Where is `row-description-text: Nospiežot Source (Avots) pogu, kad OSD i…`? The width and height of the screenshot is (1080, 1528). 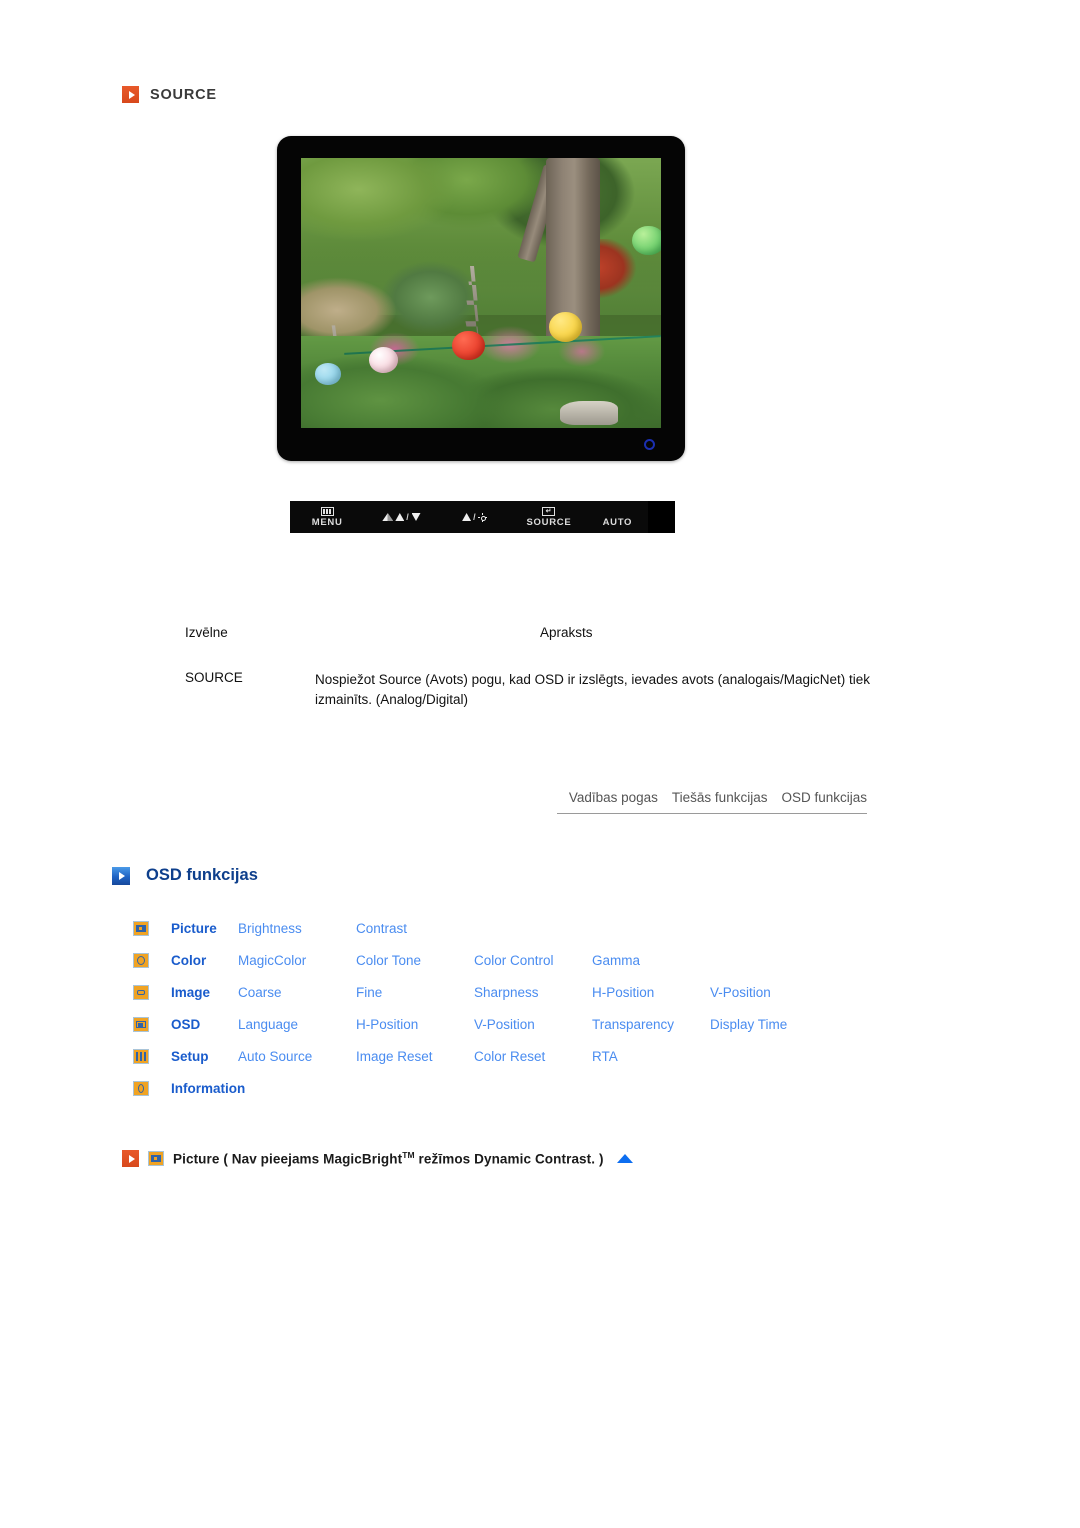
row-description-text: Nospiežot Source (Avots) pogu, kad OSD i… is located at coordinates (593, 689).